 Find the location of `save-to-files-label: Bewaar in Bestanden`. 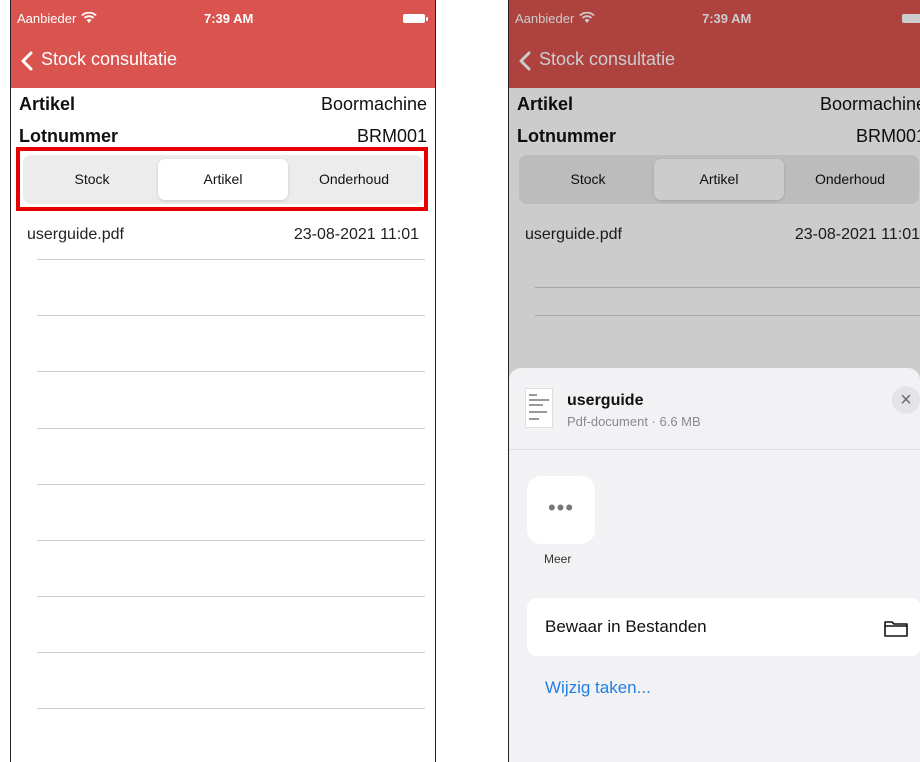

save-to-files-label: Bewaar in Bestanden is located at coordinates (626, 626).